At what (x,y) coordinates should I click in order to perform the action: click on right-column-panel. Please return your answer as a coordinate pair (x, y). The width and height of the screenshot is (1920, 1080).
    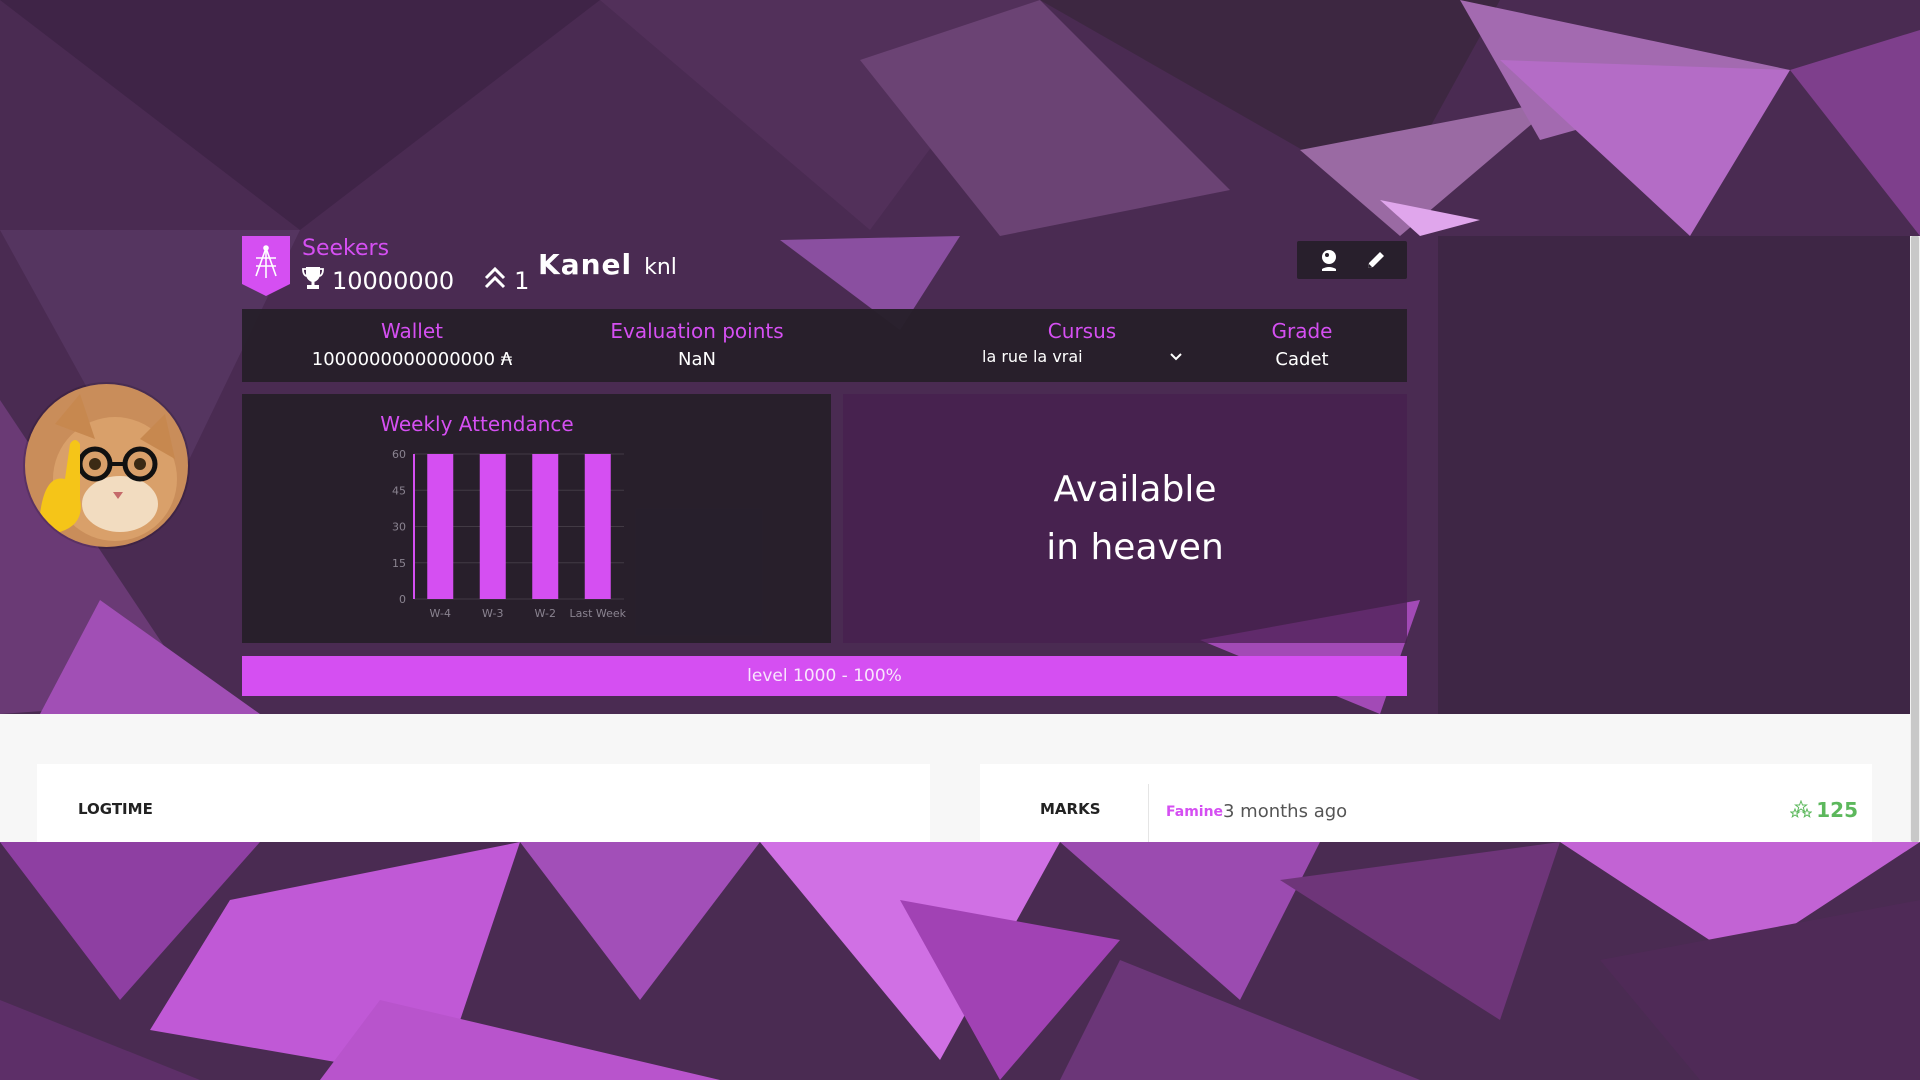
    Looking at the image, I should click on (1674, 475).